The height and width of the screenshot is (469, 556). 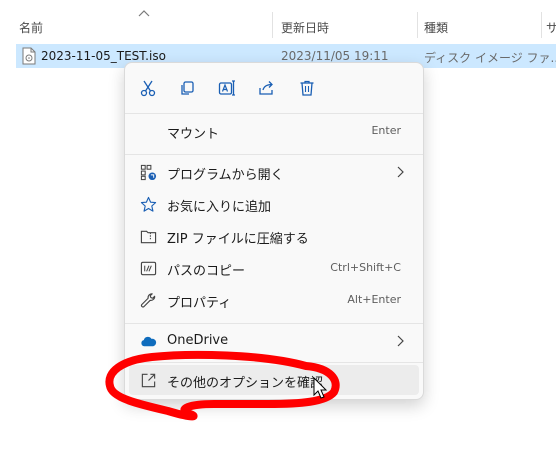 I want to click on mount-shortcut: Enter, so click(x=386, y=130).